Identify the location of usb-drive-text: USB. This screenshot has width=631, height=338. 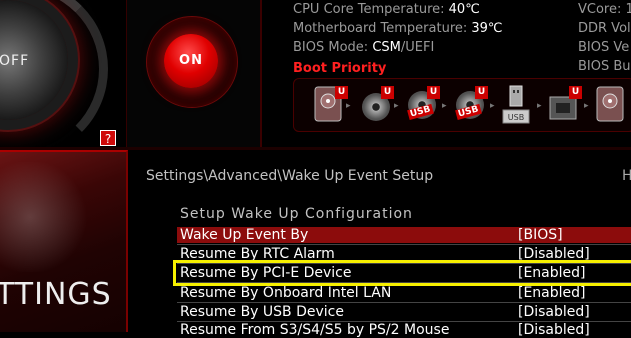
(516, 117).